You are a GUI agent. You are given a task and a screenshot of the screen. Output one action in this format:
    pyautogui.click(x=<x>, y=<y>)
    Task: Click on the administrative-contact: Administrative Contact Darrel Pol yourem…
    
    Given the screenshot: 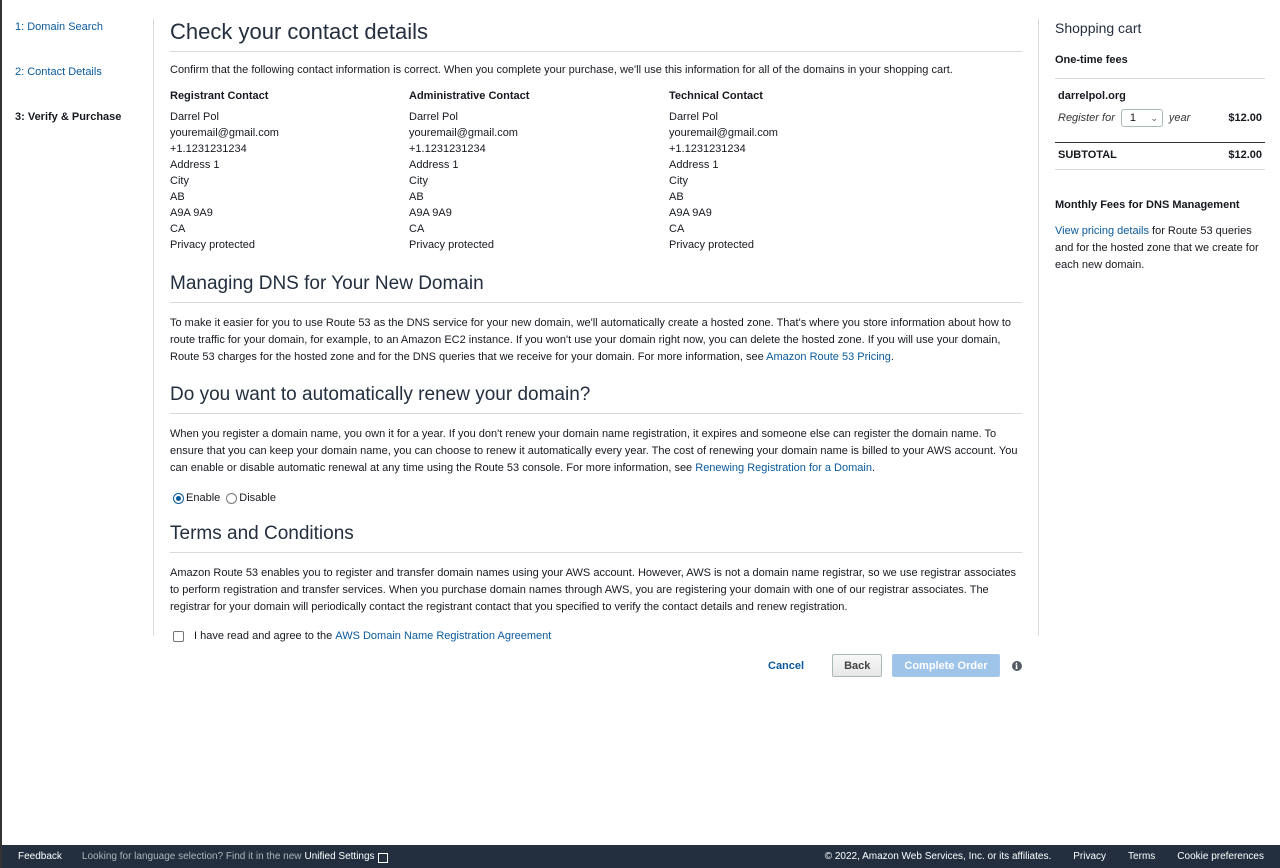 What is the action you would take?
    pyautogui.click(x=539, y=170)
    